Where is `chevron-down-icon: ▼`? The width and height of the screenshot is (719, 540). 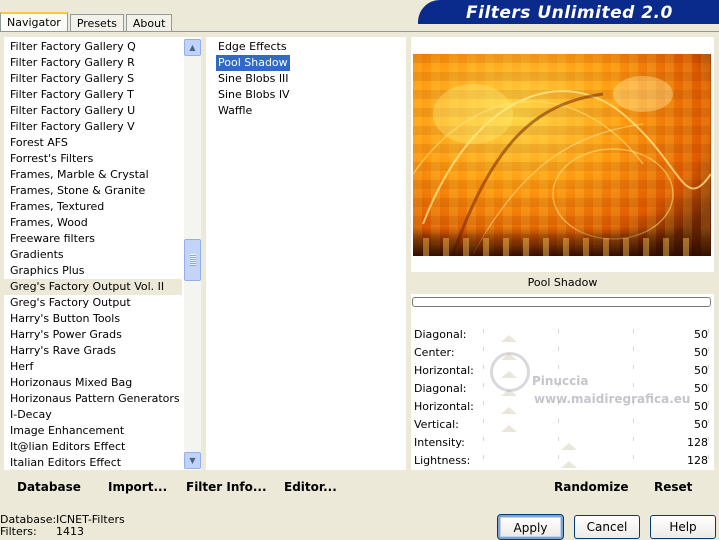
chevron-down-icon: ▼ is located at coordinates (192, 460).